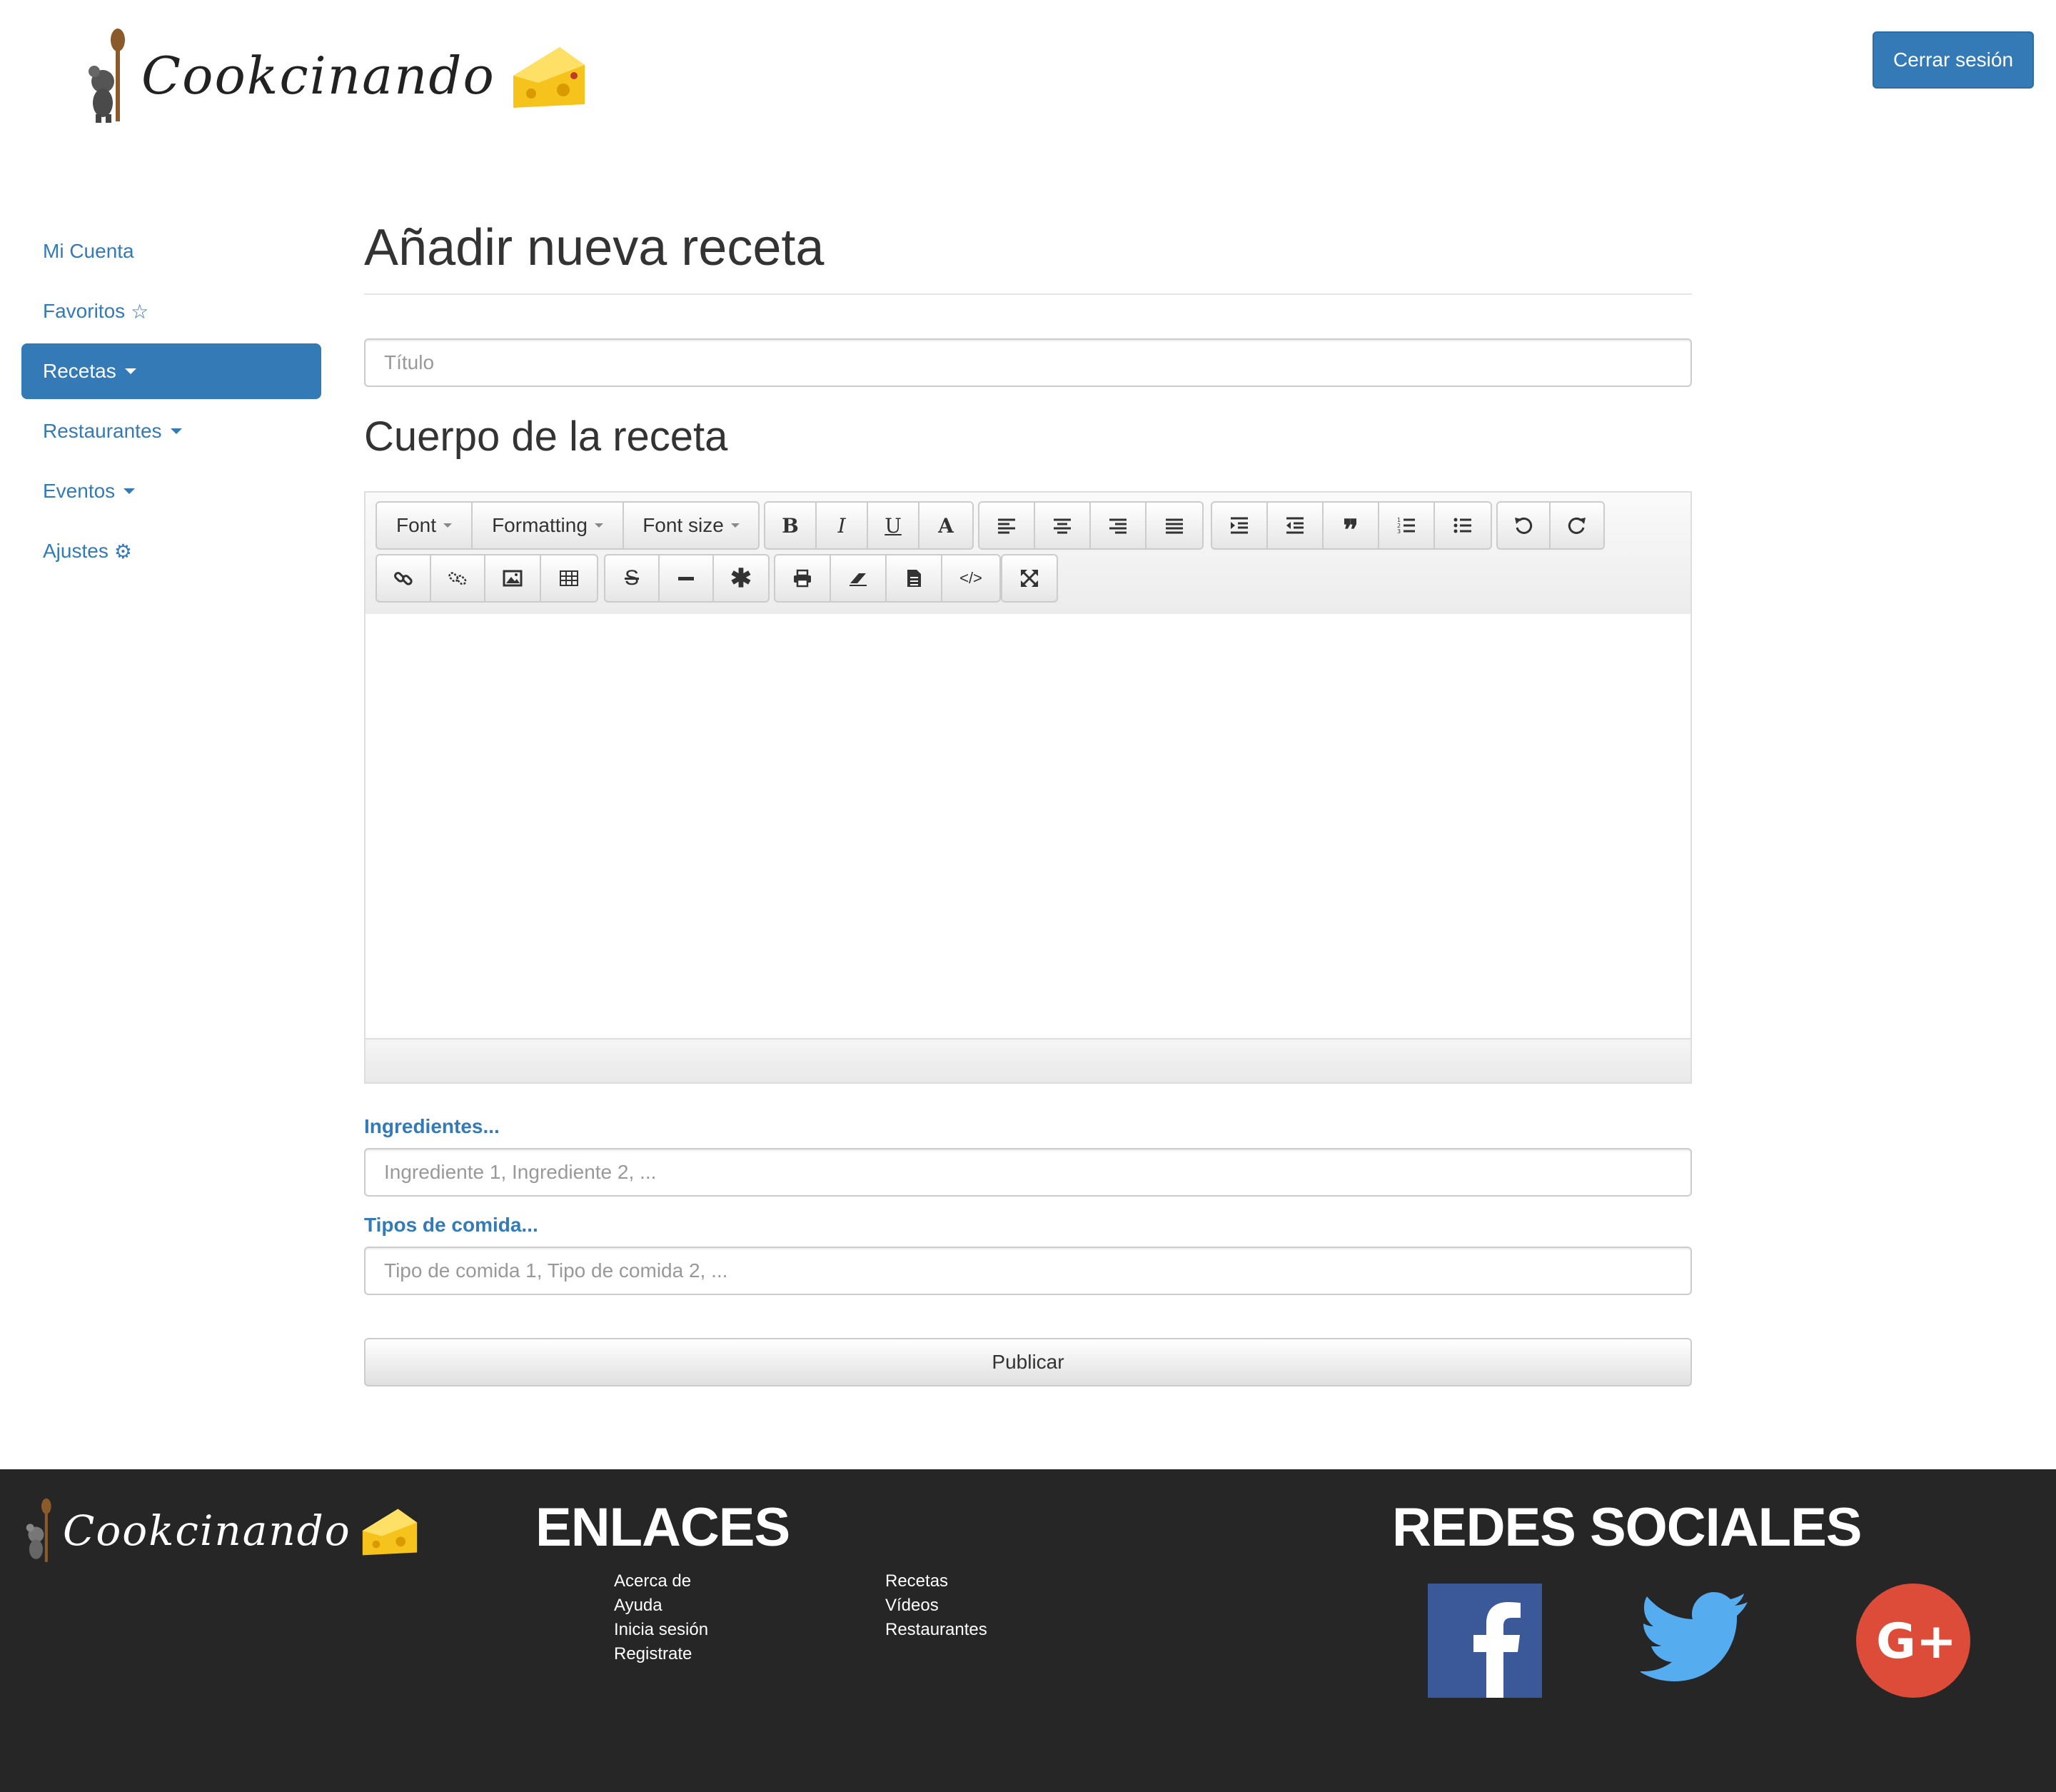 This screenshot has width=2056, height=1792. I want to click on fullscreen-icon, so click(1029, 578).